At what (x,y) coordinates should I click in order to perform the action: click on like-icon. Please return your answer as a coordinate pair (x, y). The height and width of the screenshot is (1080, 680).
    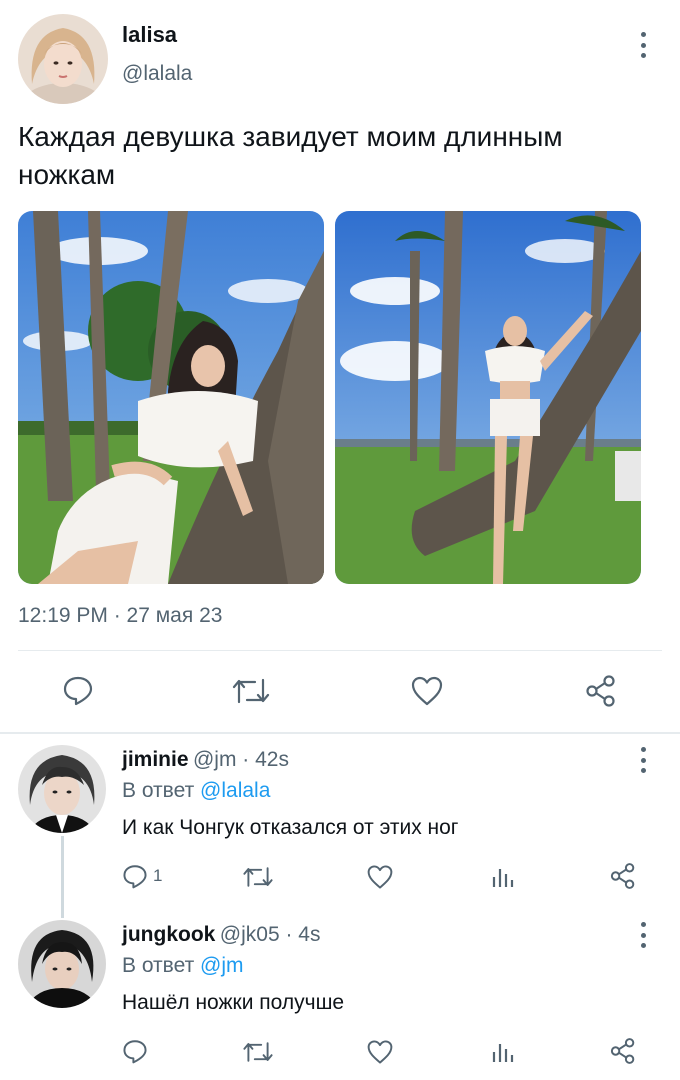
    Looking at the image, I should click on (427, 691).